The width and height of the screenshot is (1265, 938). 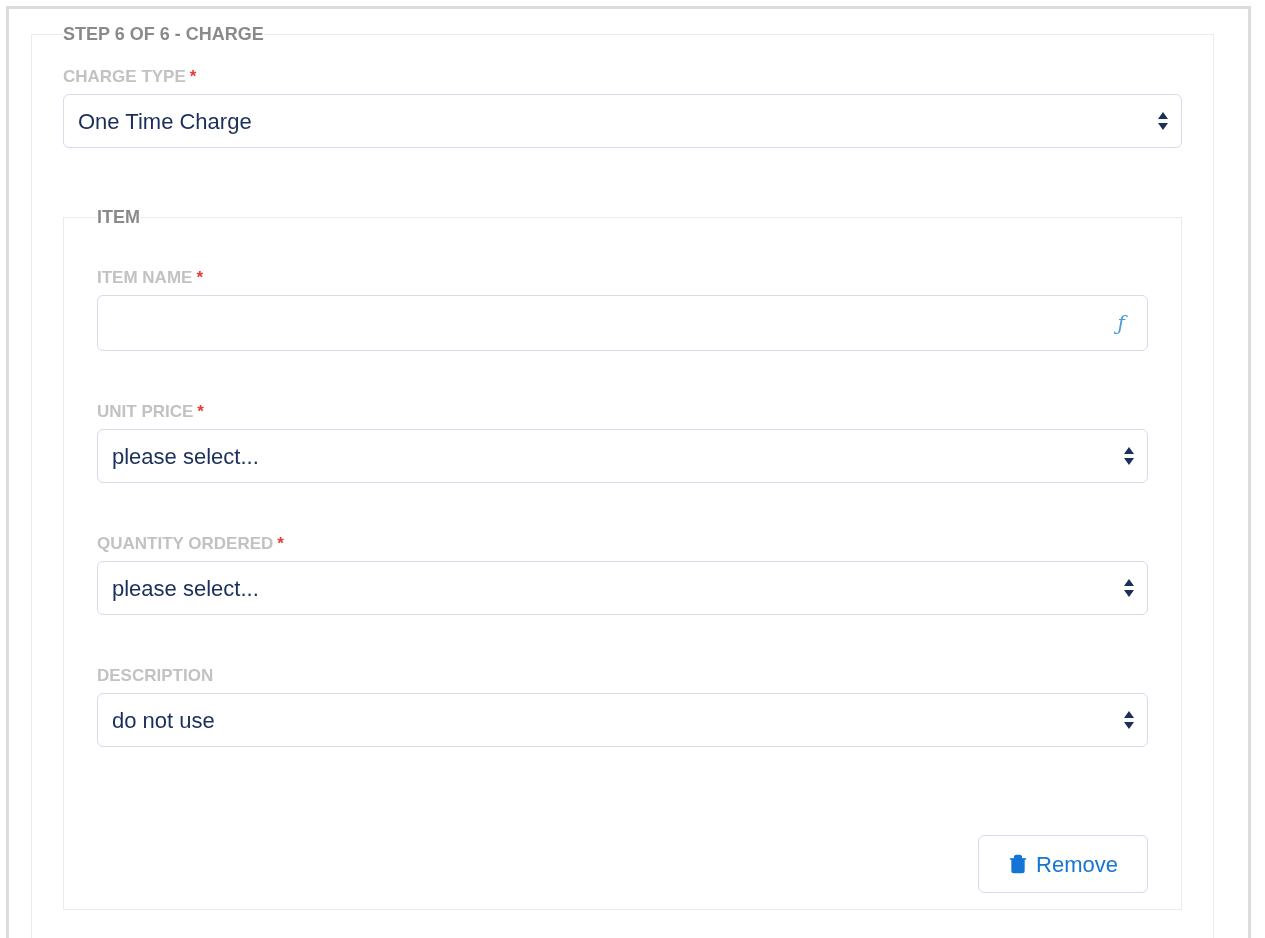 I want to click on select-field: do not use, so click(x=622, y=720).